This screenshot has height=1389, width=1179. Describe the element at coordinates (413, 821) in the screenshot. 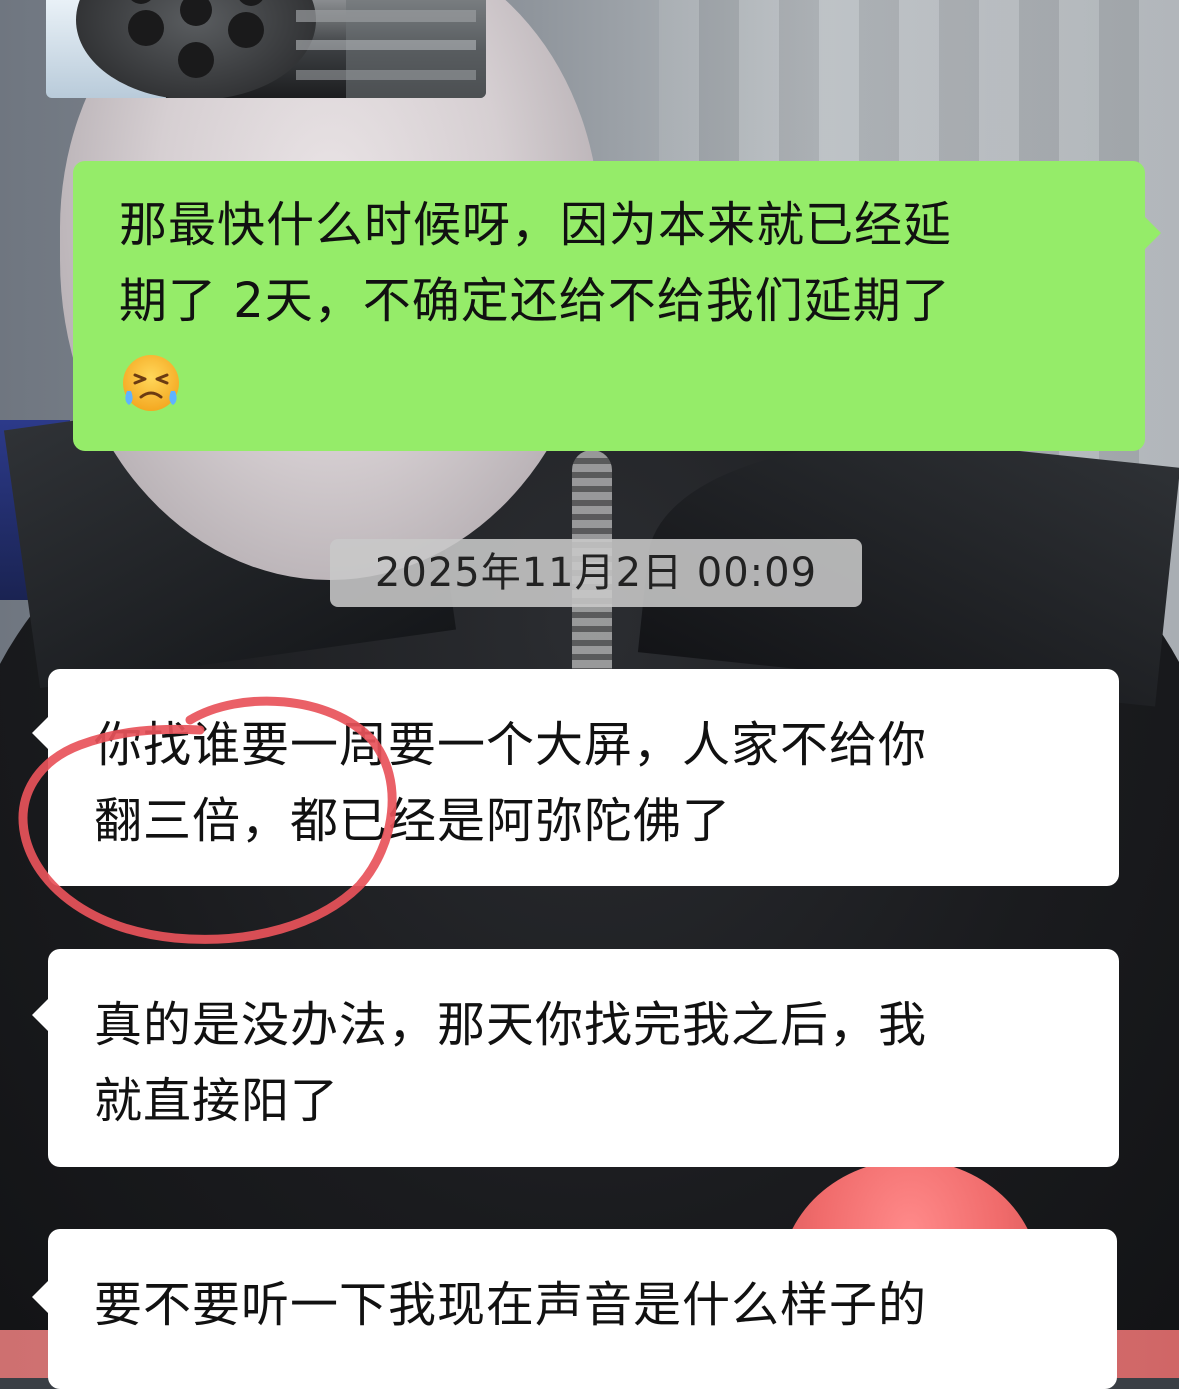

I see `message-line: 翻三倍，都已经是阿弥陀佛了` at that location.